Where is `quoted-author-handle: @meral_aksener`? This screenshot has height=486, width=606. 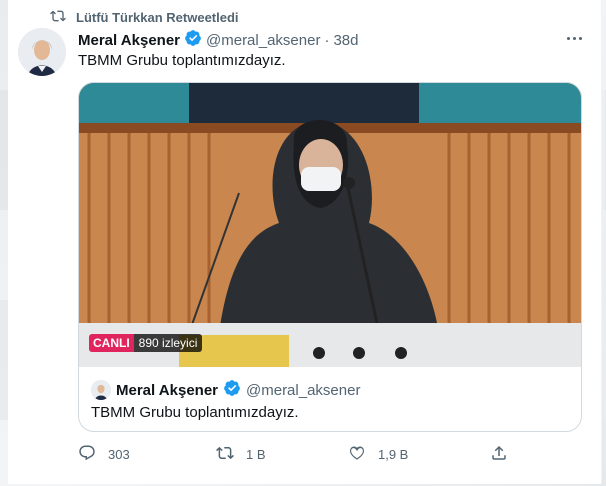
quoted-author-handle: @meral_aksener is located at coordinates (303, 390).